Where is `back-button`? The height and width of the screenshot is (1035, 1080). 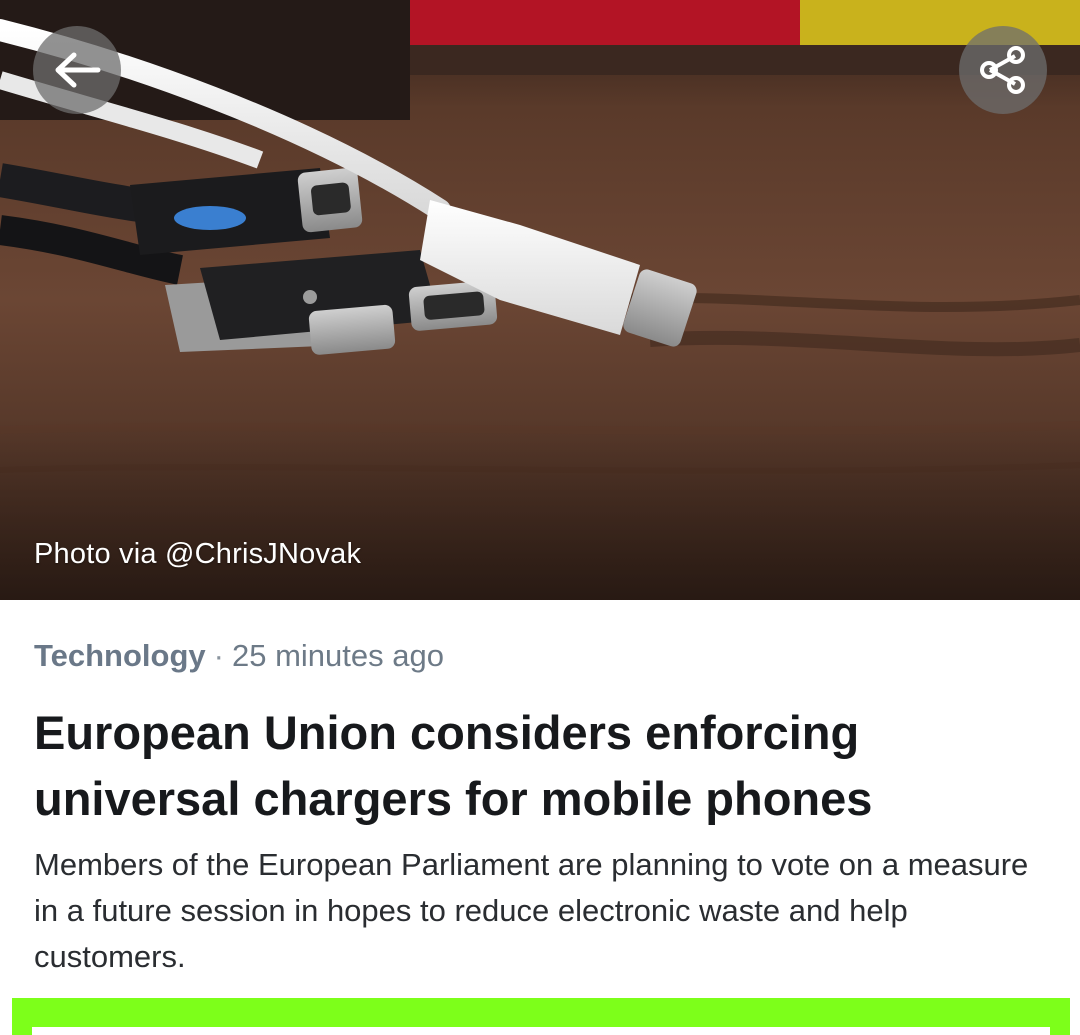 back-button is located at coordinates (77, 70).